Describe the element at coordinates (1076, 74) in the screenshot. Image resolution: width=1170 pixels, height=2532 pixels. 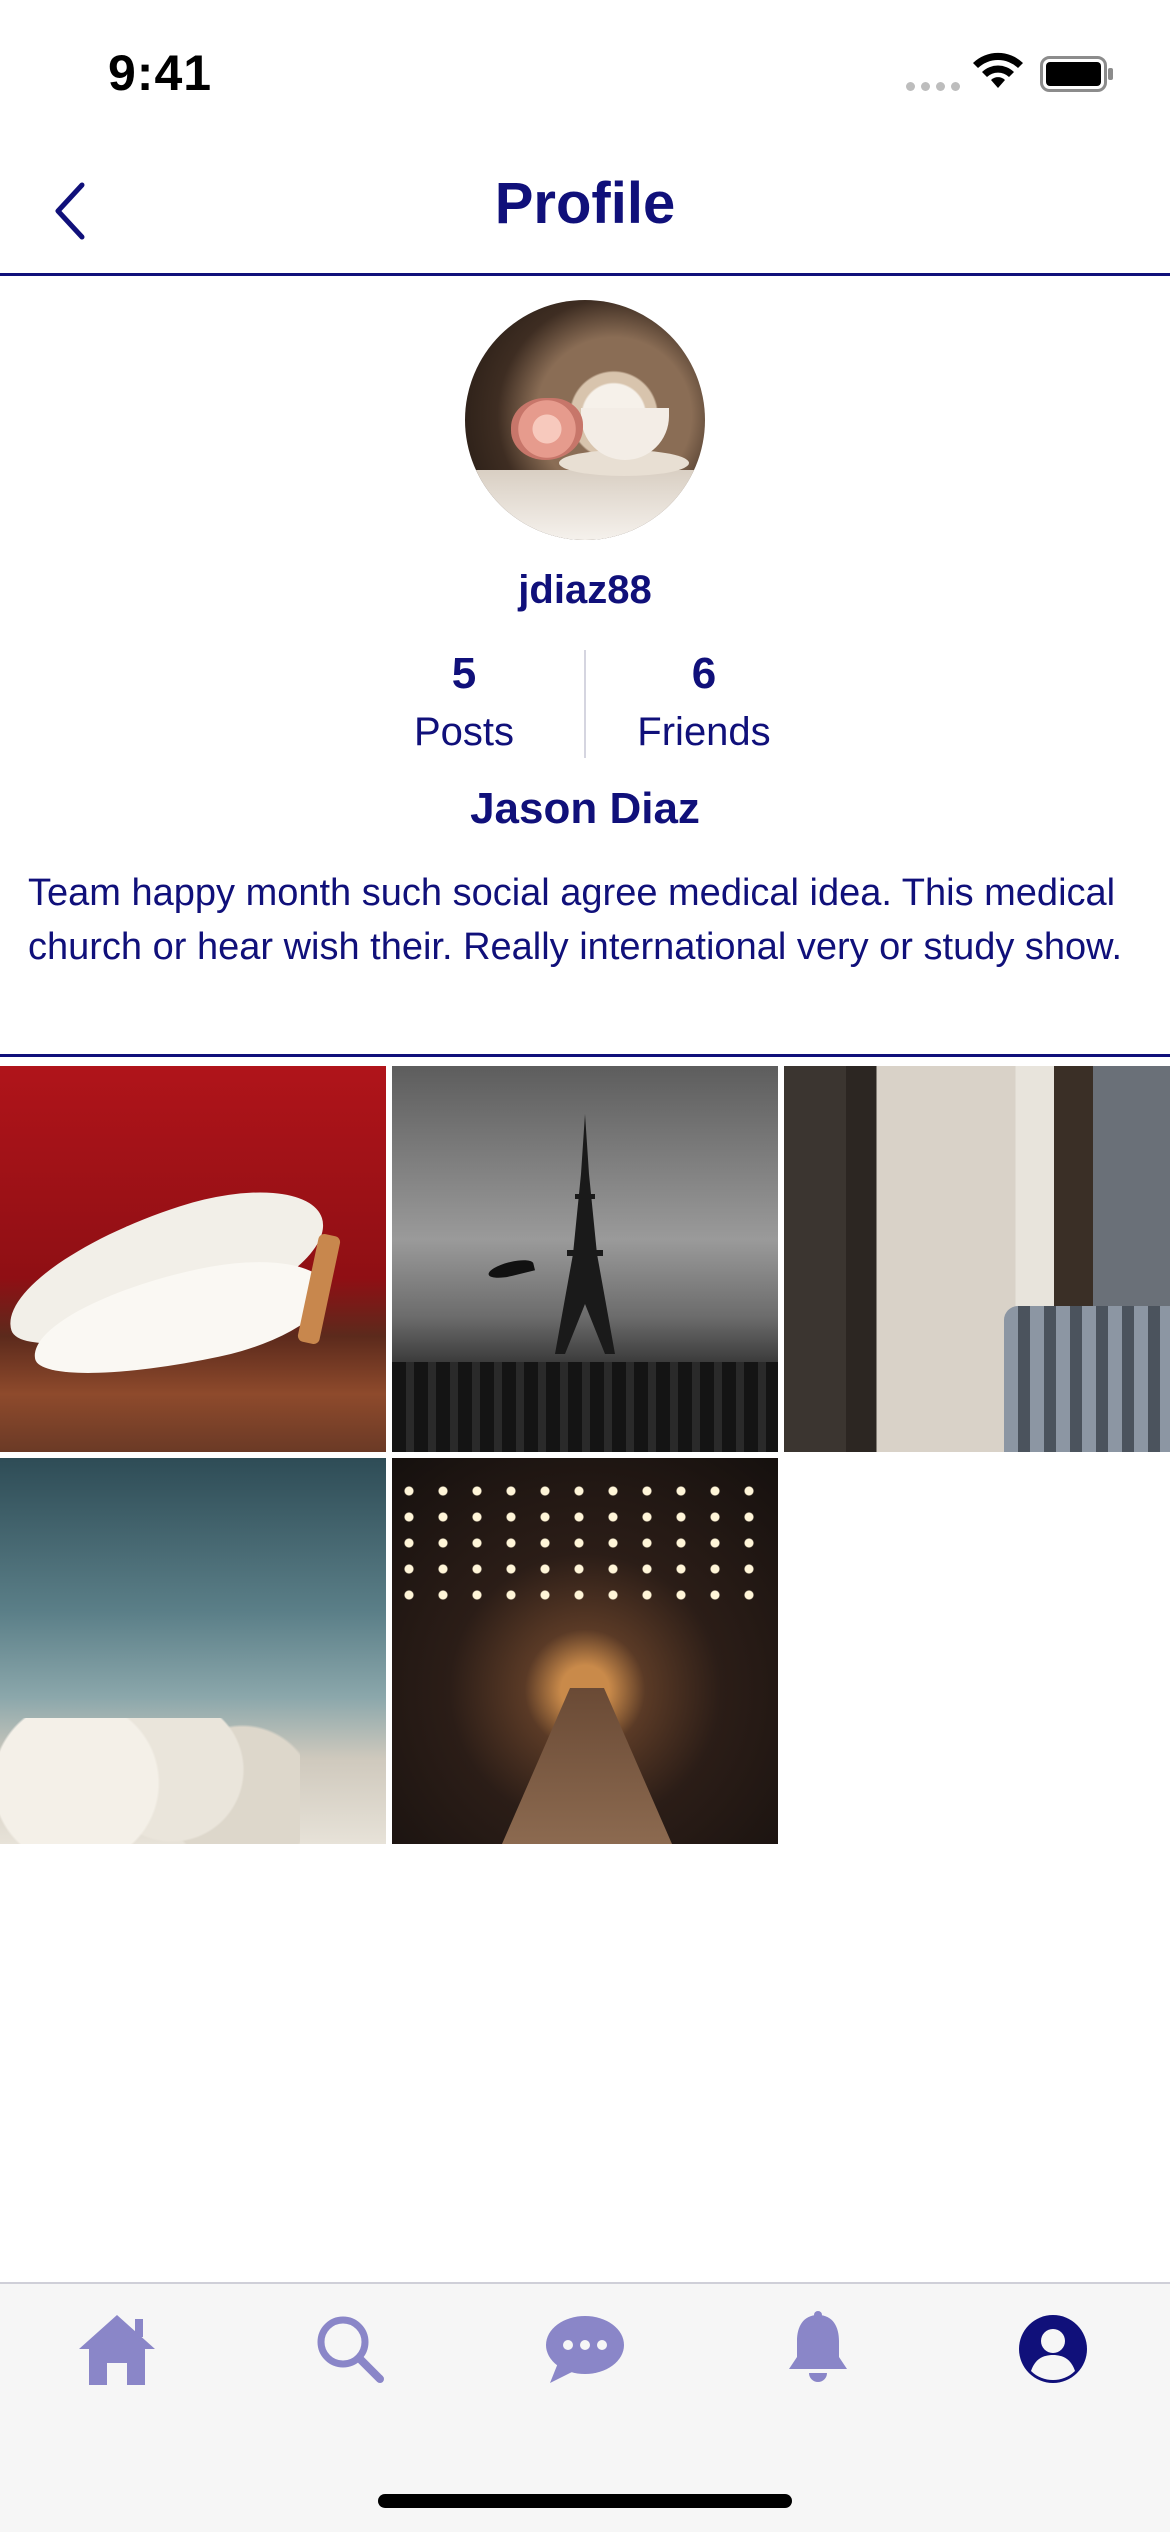
I see `battery-icon` at that location.